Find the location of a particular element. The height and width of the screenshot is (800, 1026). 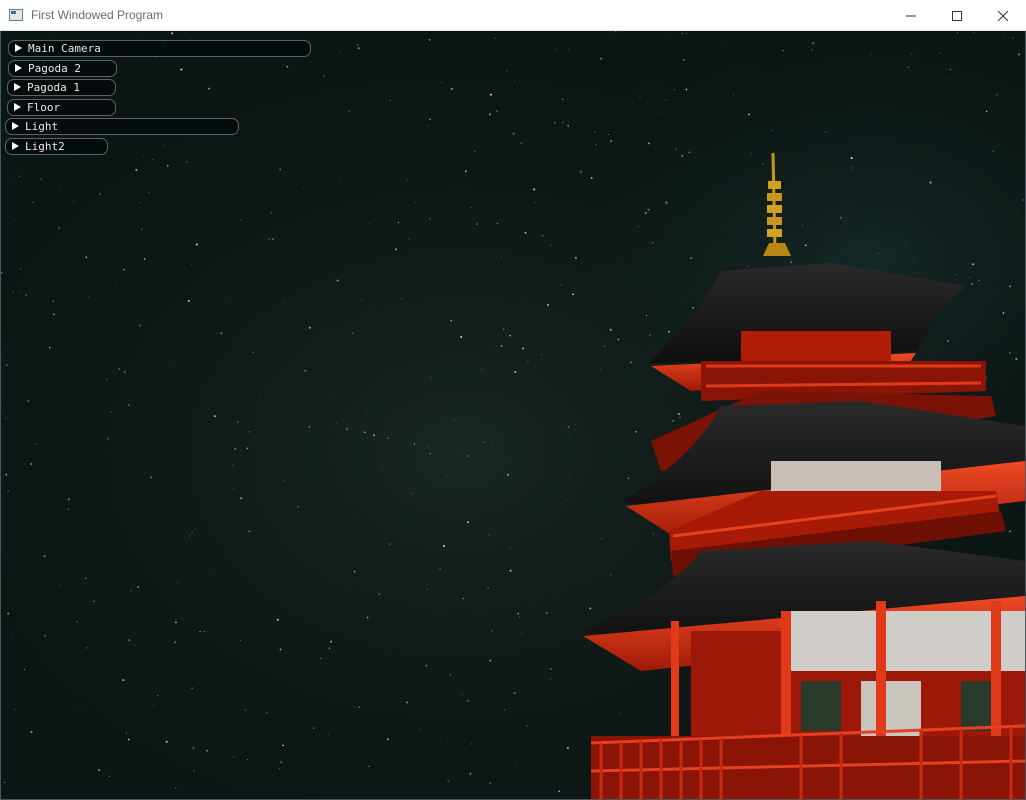

panel-pagoda-2: Pagoda 2 is located at coordinates (62, 68).